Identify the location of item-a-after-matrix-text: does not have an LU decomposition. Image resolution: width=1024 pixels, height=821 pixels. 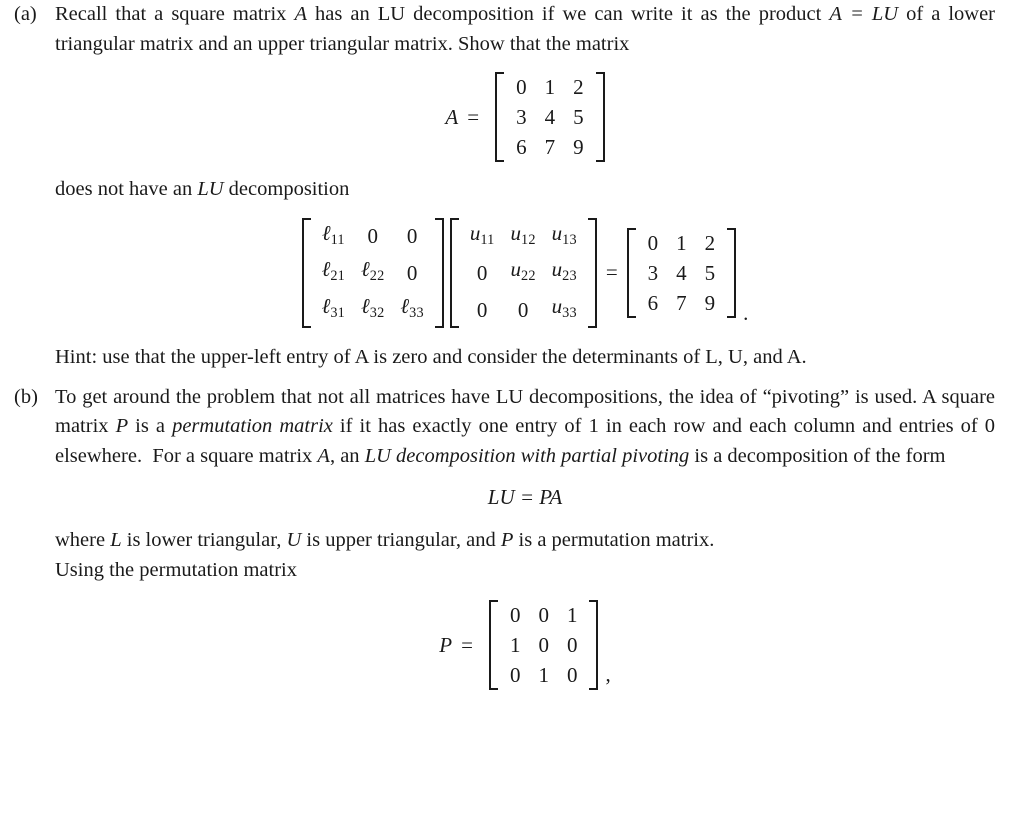
(202, 189).